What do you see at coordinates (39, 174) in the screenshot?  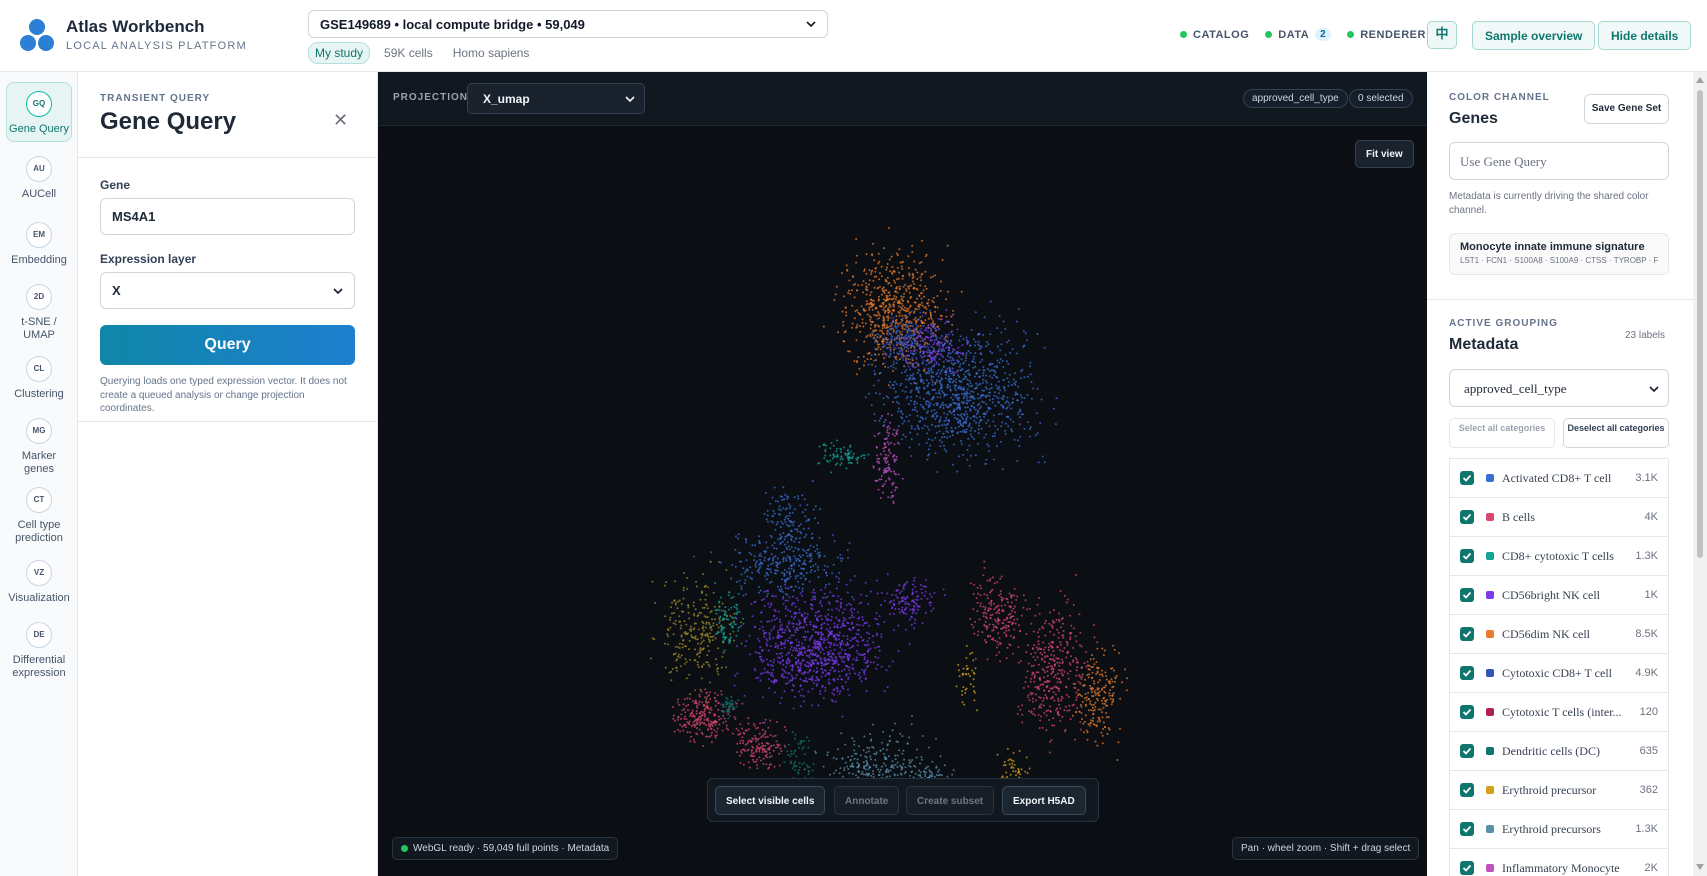 I see `rail-item-aucell: AU AUCell` at bounding box center [39, 174].